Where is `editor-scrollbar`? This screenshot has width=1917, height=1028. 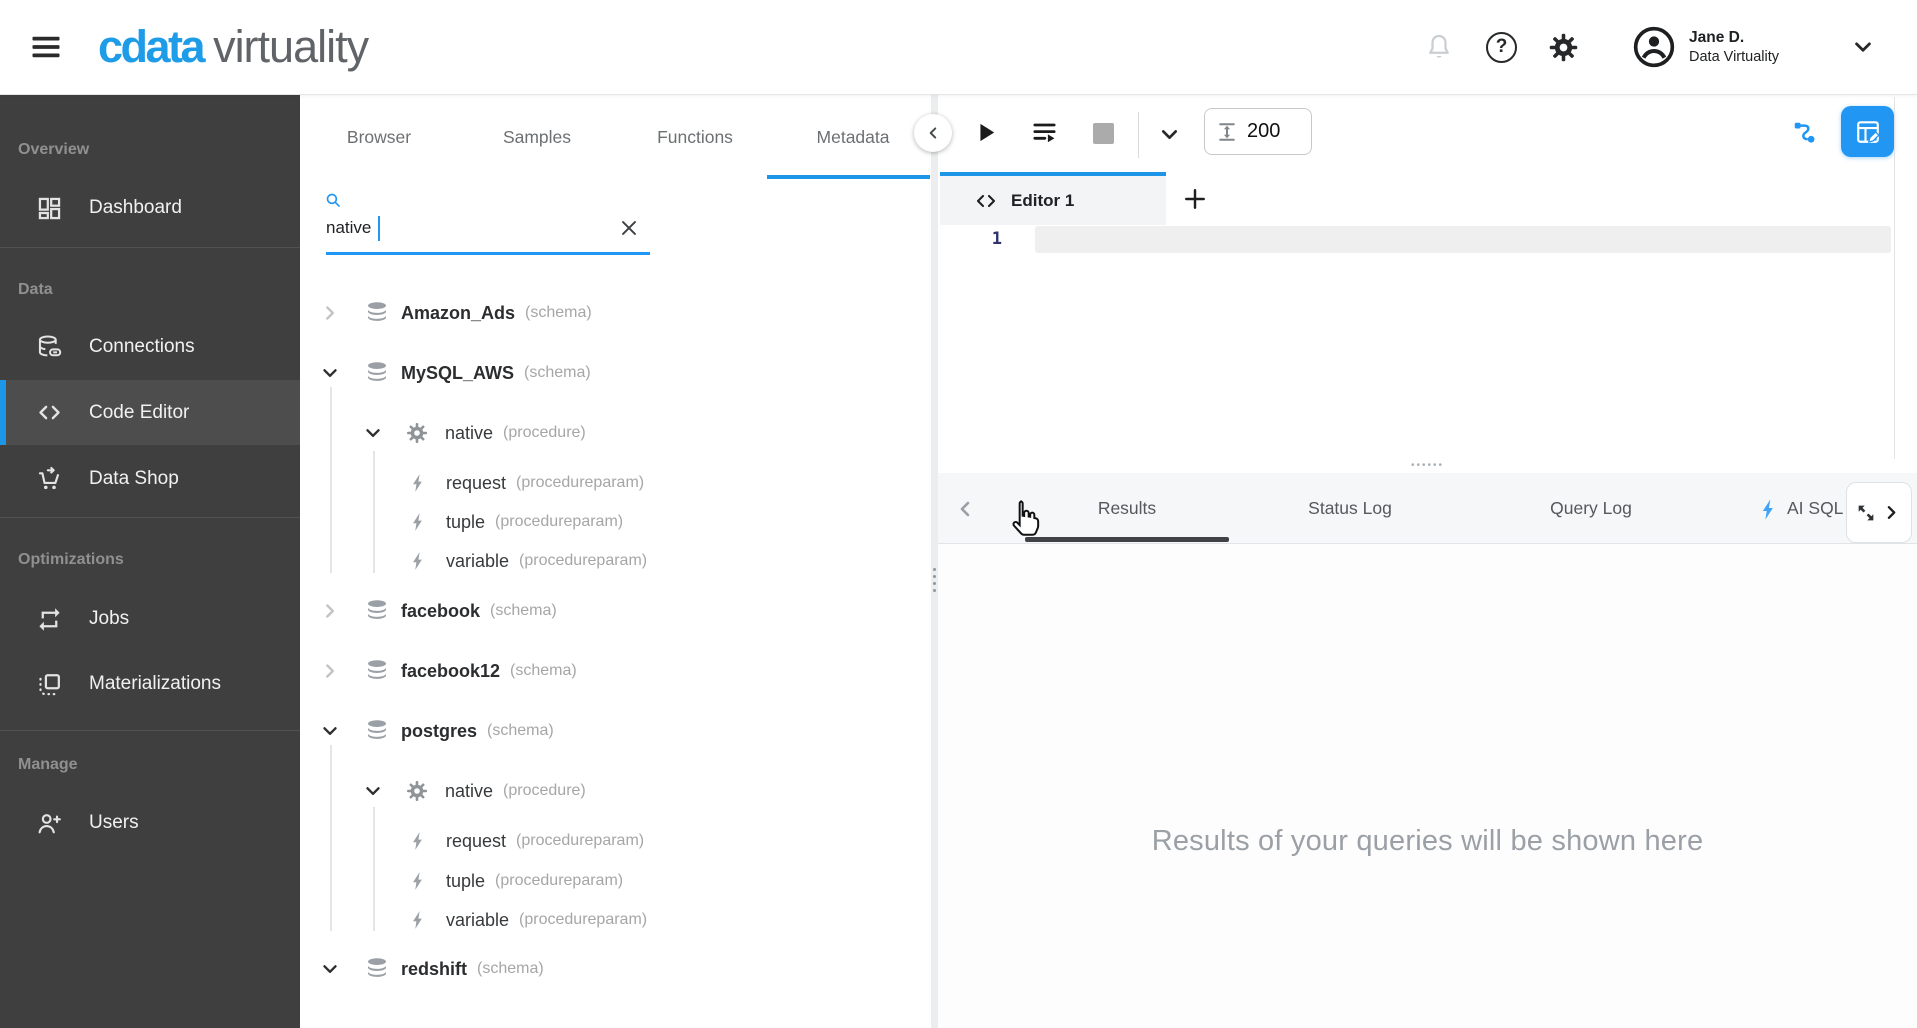 editor-scrollbar is located at coordinates (1894, 278).